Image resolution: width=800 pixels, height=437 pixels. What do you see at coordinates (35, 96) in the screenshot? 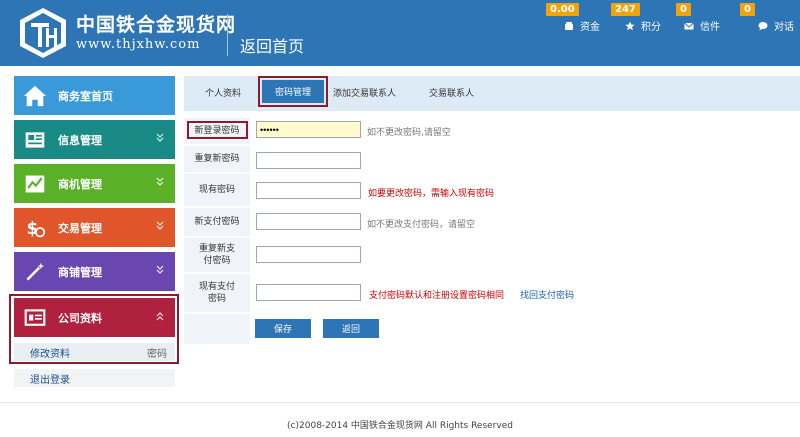
I see `home-icon` at bounding box center [35, 96].